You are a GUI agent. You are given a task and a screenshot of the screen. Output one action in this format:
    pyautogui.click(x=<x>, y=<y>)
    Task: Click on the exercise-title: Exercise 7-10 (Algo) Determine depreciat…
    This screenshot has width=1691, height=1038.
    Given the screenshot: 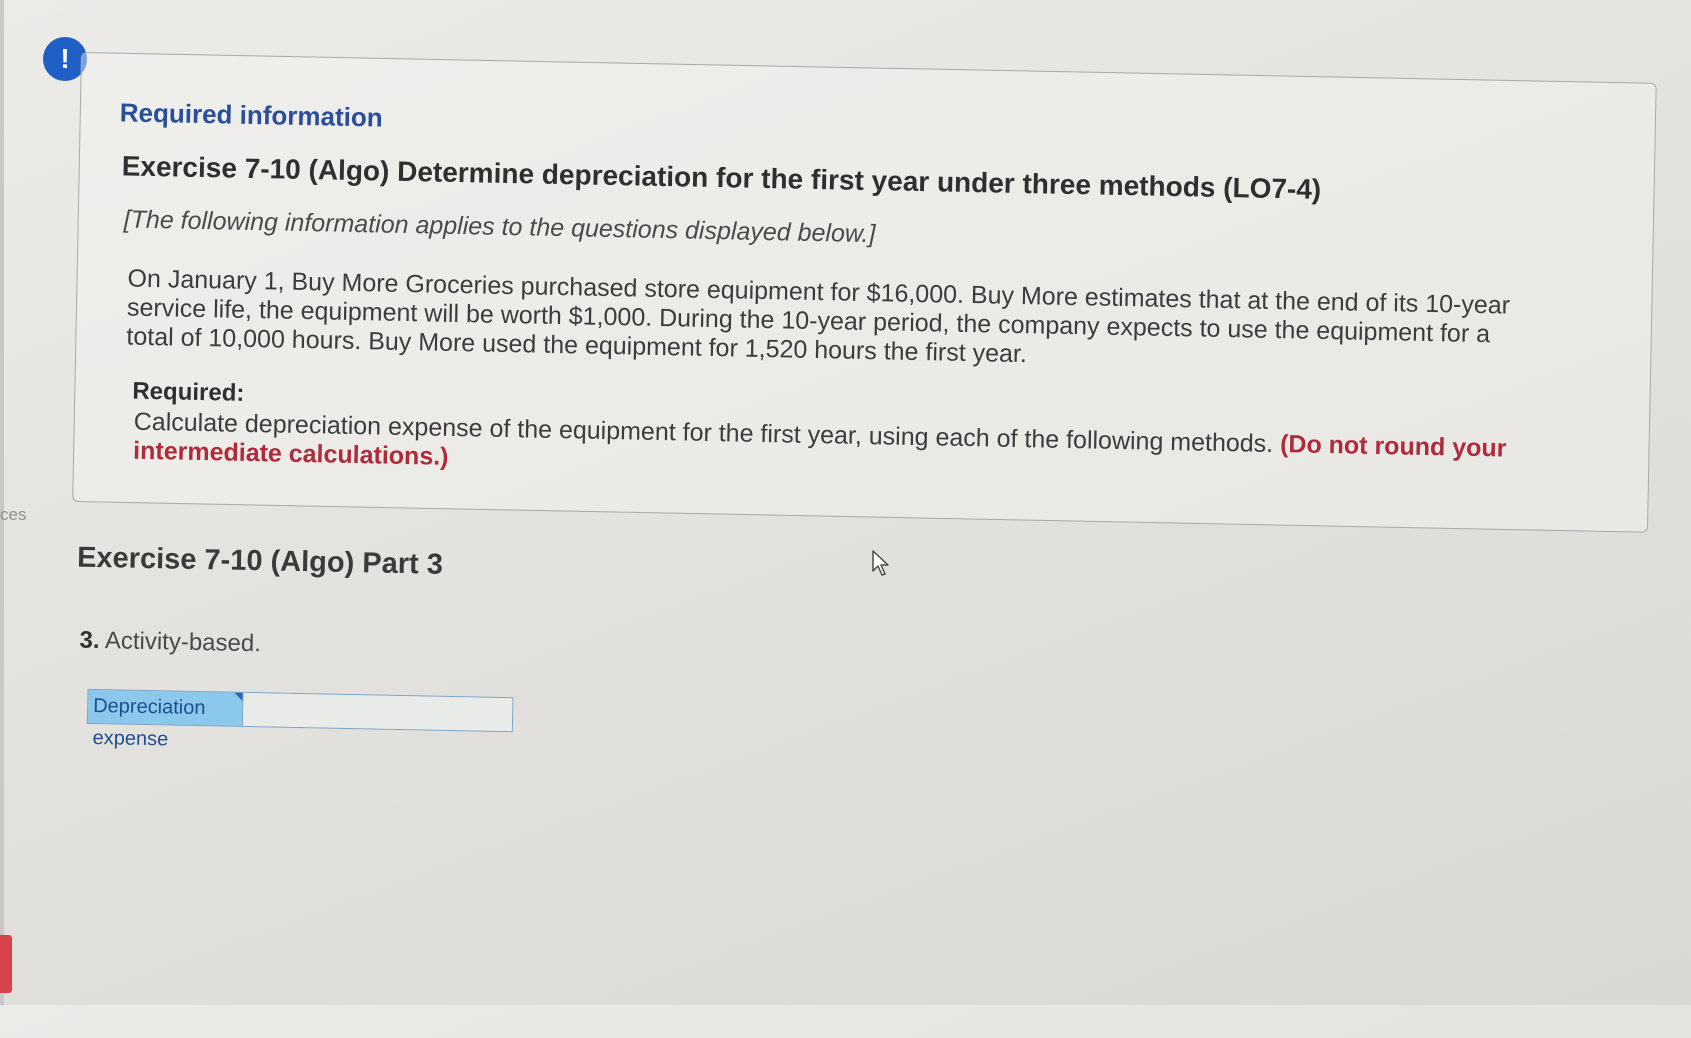 What is the action you would take?
    pyautogui.click(x=721, y=177)
    